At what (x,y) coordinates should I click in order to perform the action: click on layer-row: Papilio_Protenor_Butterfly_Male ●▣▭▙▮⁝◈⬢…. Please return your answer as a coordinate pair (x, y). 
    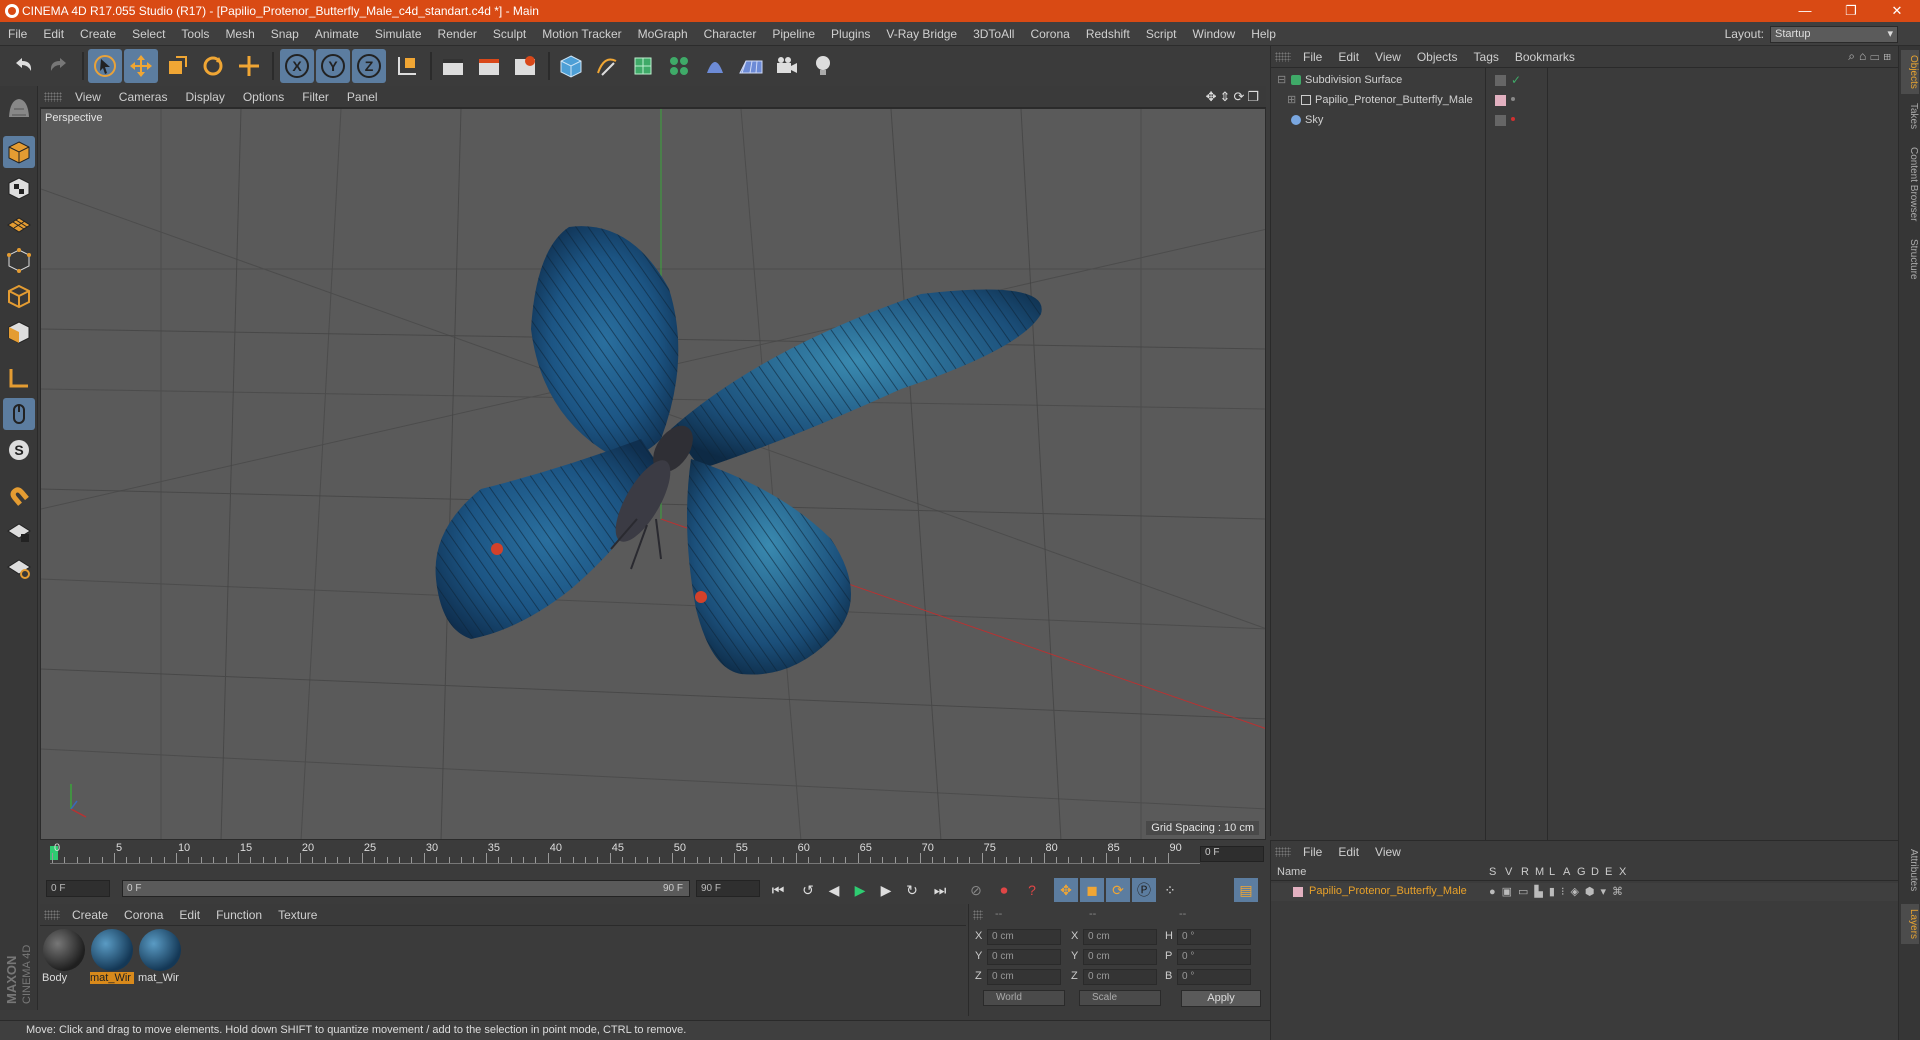
    Looking at the image, I should click on (1585, 892).